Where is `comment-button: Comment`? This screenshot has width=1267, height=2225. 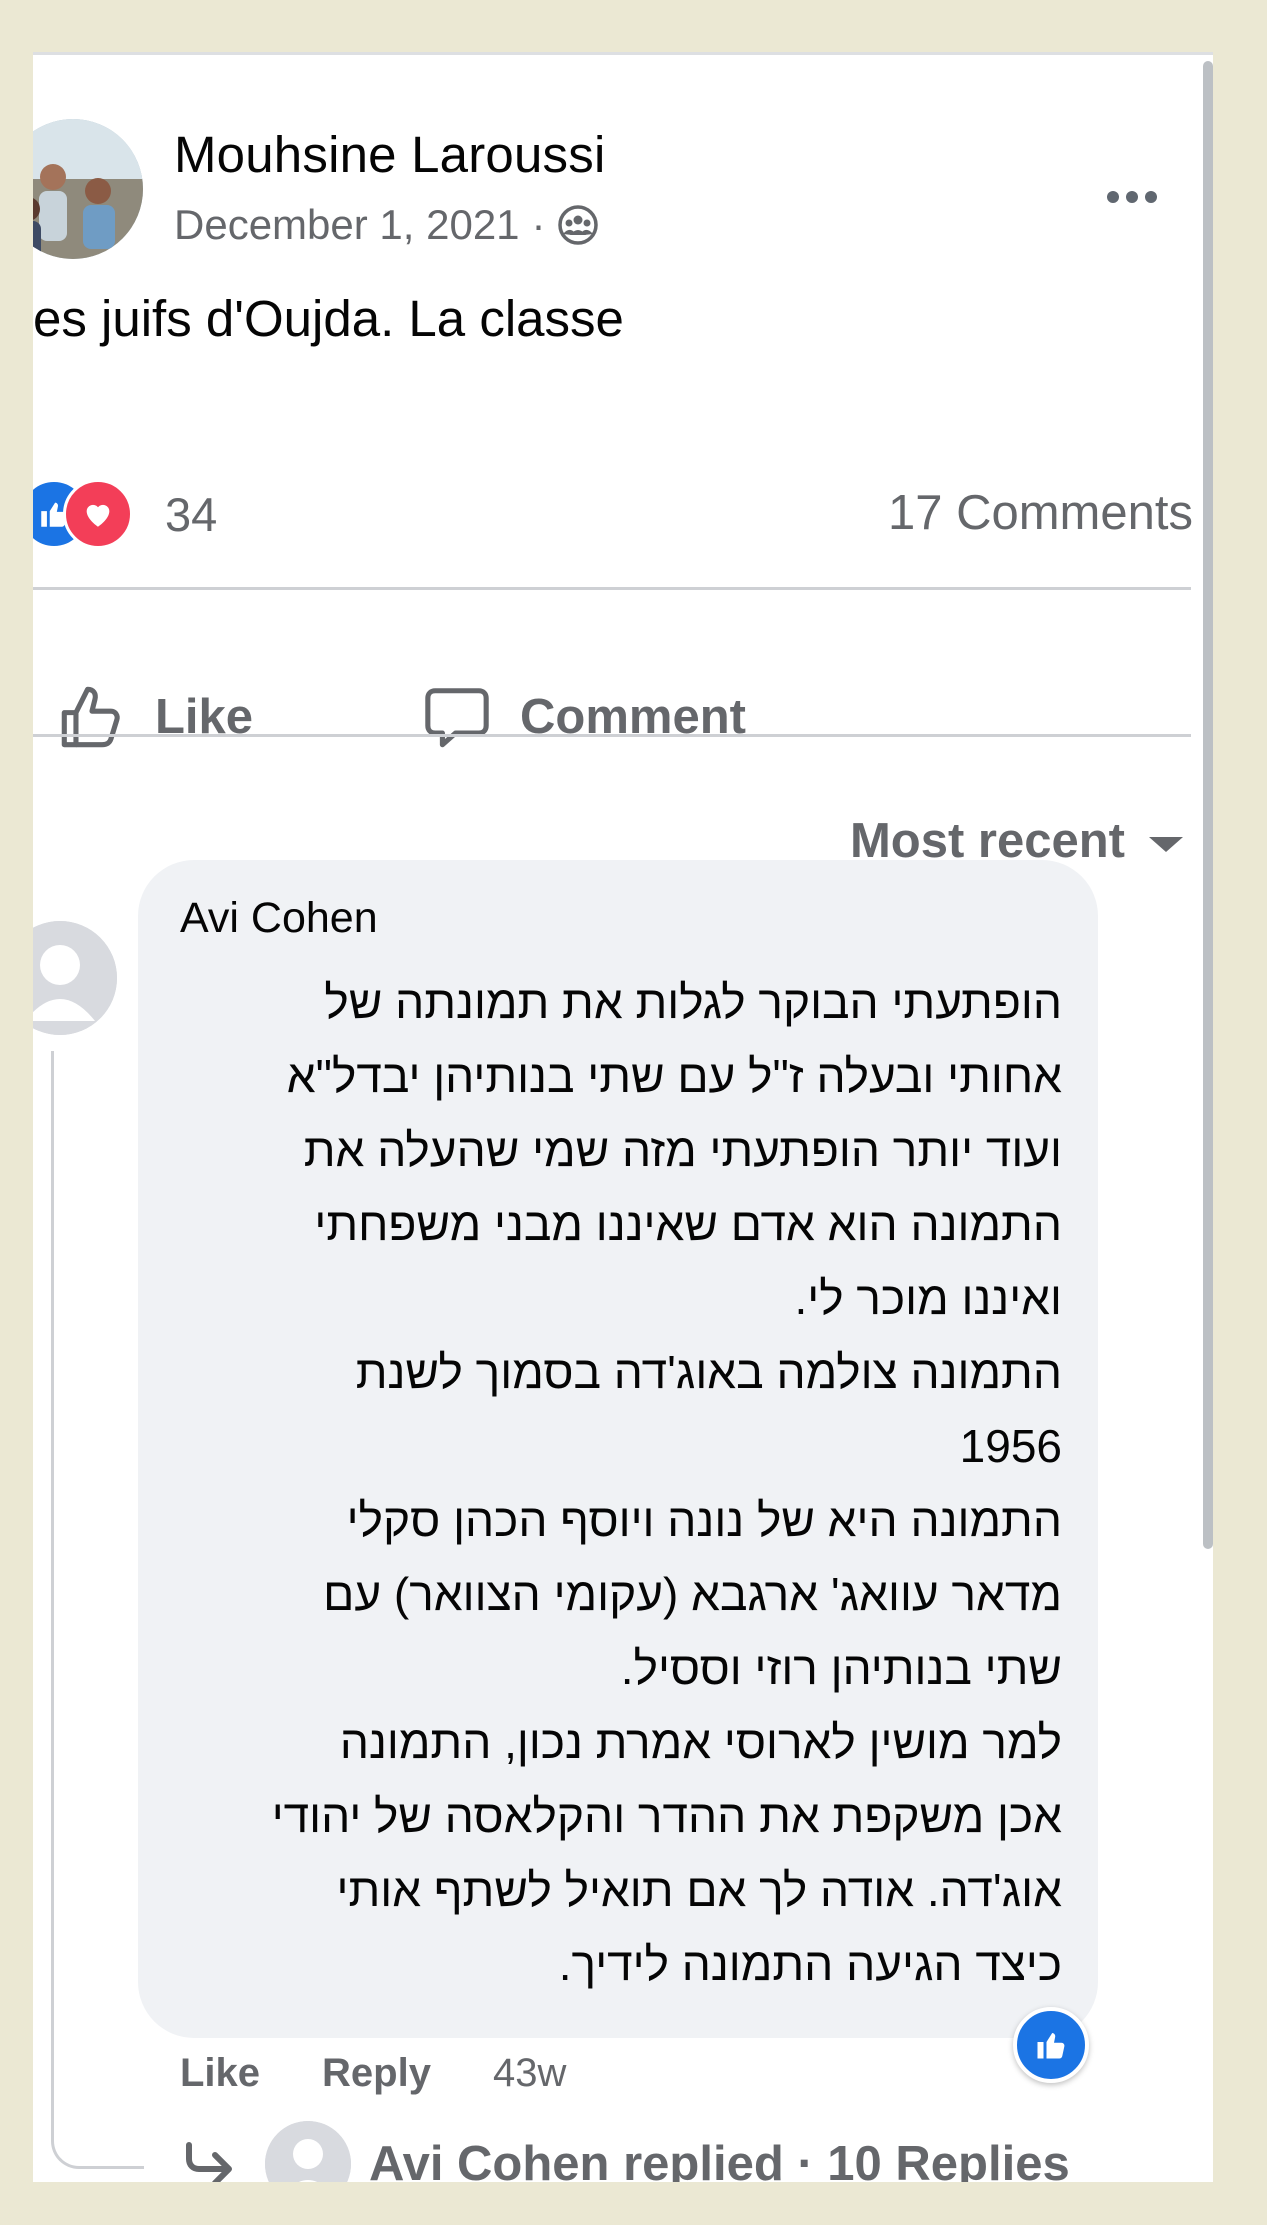 comment-button: Comment is located at coordinates (584, 717).